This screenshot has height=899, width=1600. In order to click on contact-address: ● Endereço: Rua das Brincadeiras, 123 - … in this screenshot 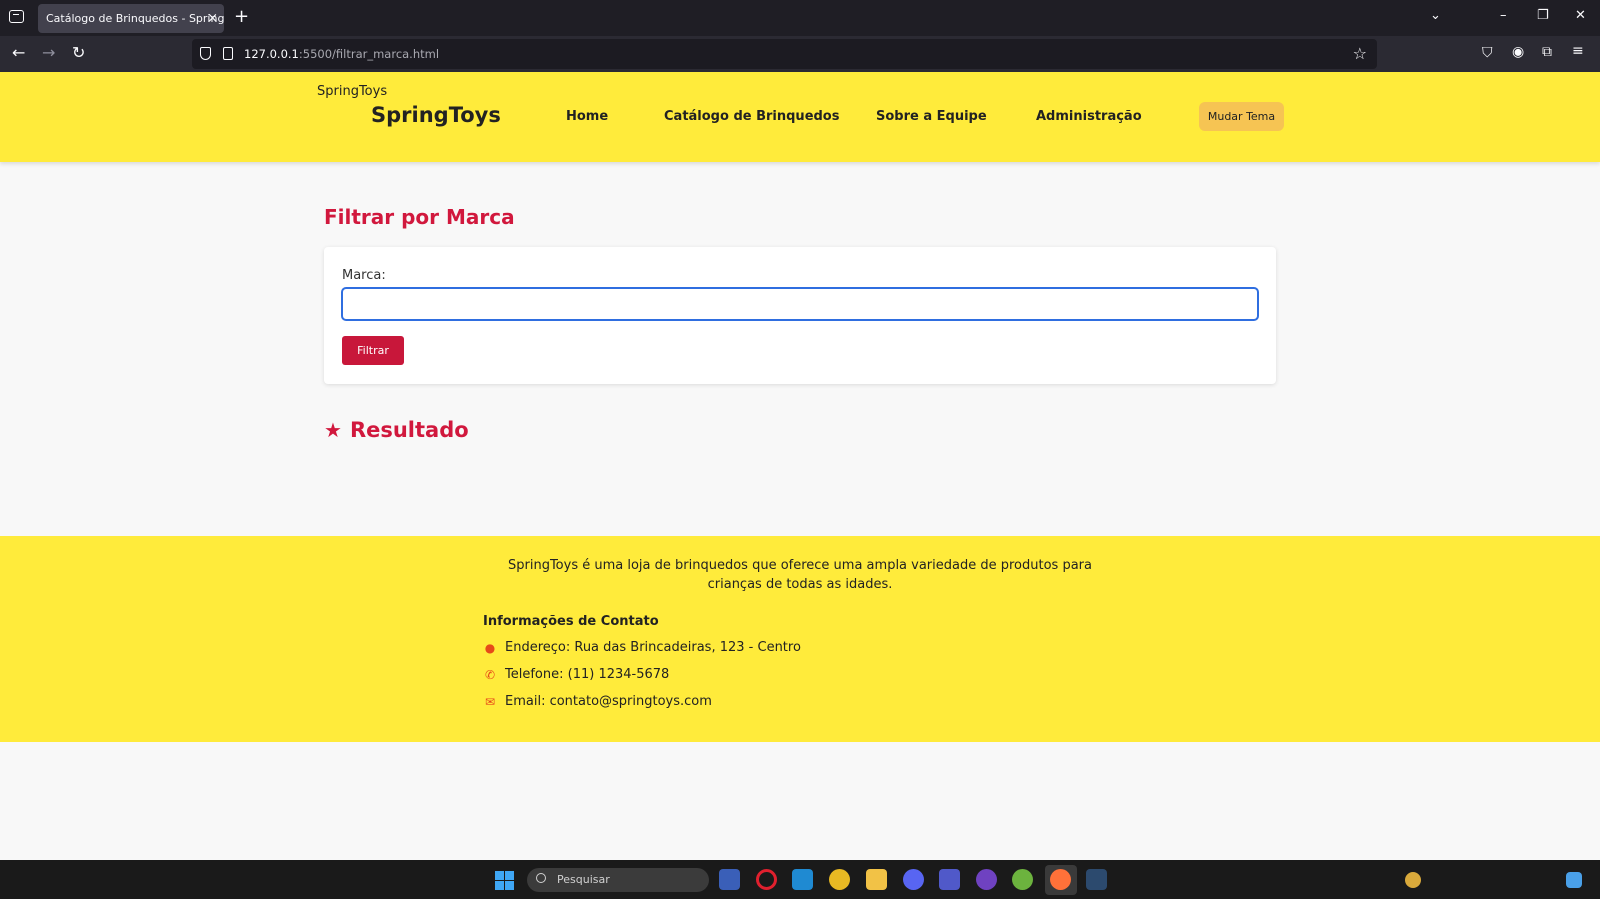, I will do `click(642, 647)`.